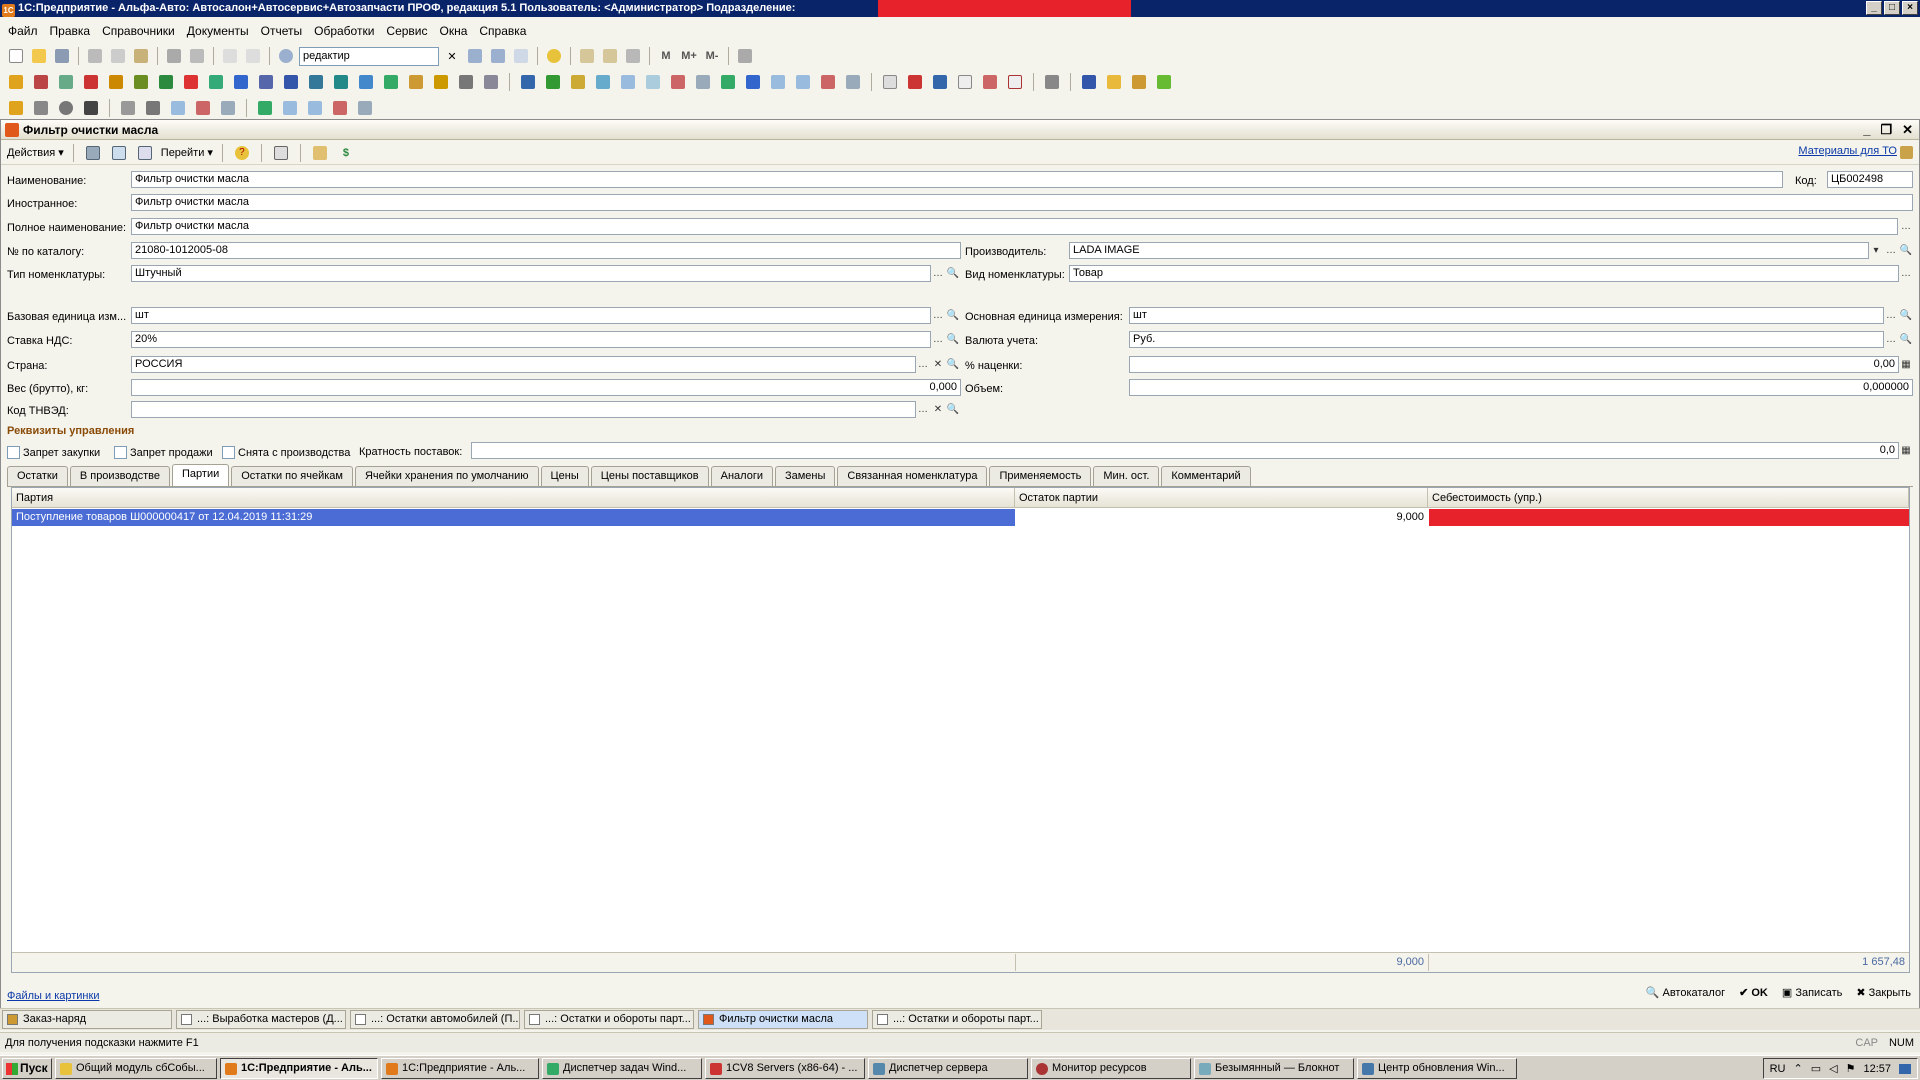  What do you see at coordinates (416, 82) in the screenshot?
I see `doc-out-icon` at bounding box center [416, 82].